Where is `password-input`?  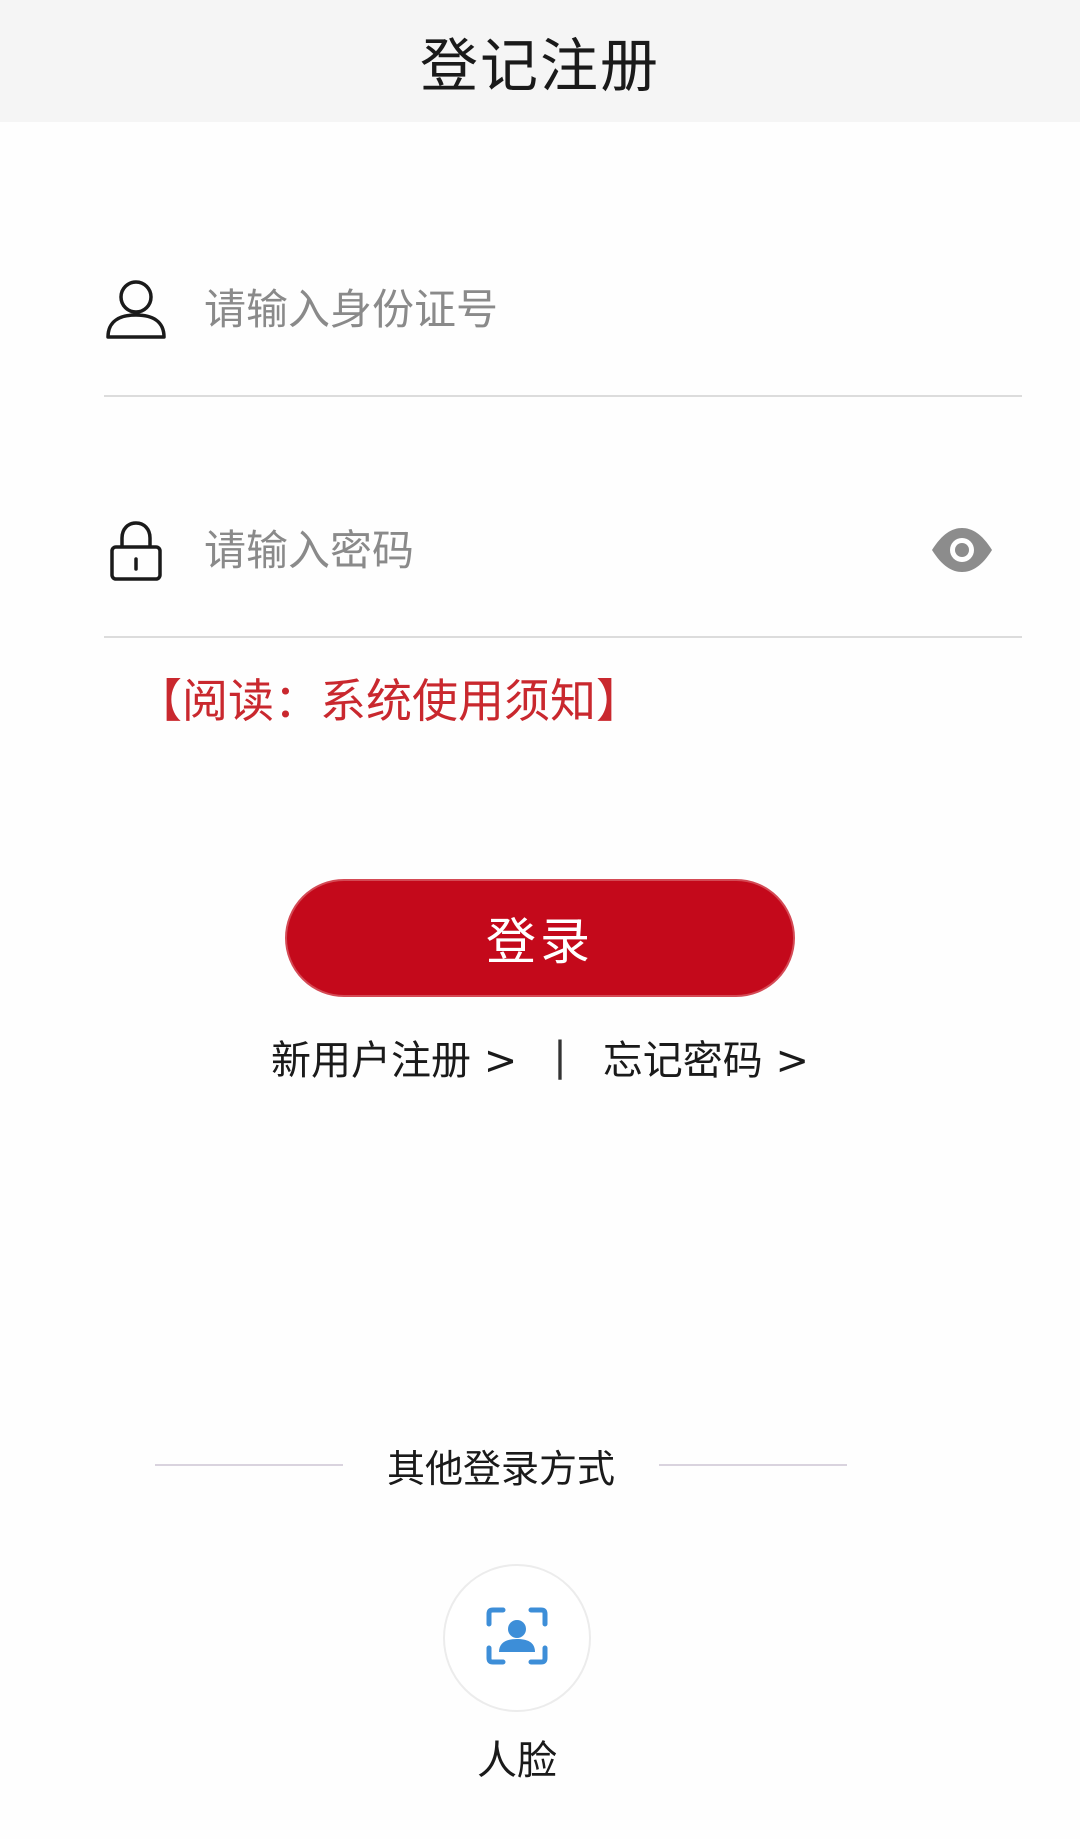 password-input is located at coordinates (554, 550).